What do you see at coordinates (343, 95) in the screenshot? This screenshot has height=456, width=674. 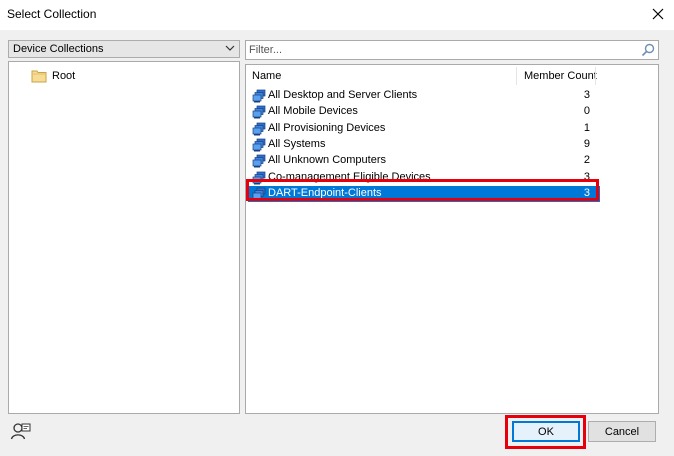 I see `row-name: All Desktop and Server Clients` at bounding box center [343, 95].